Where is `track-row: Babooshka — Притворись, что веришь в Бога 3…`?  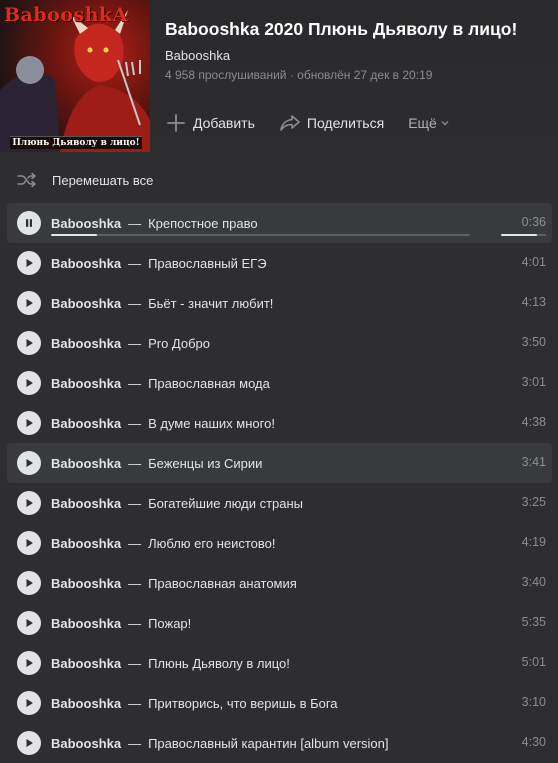
track-row: Babooshka — Притворись, что веришь в Бога 3… is located at coordinates (279, 703).